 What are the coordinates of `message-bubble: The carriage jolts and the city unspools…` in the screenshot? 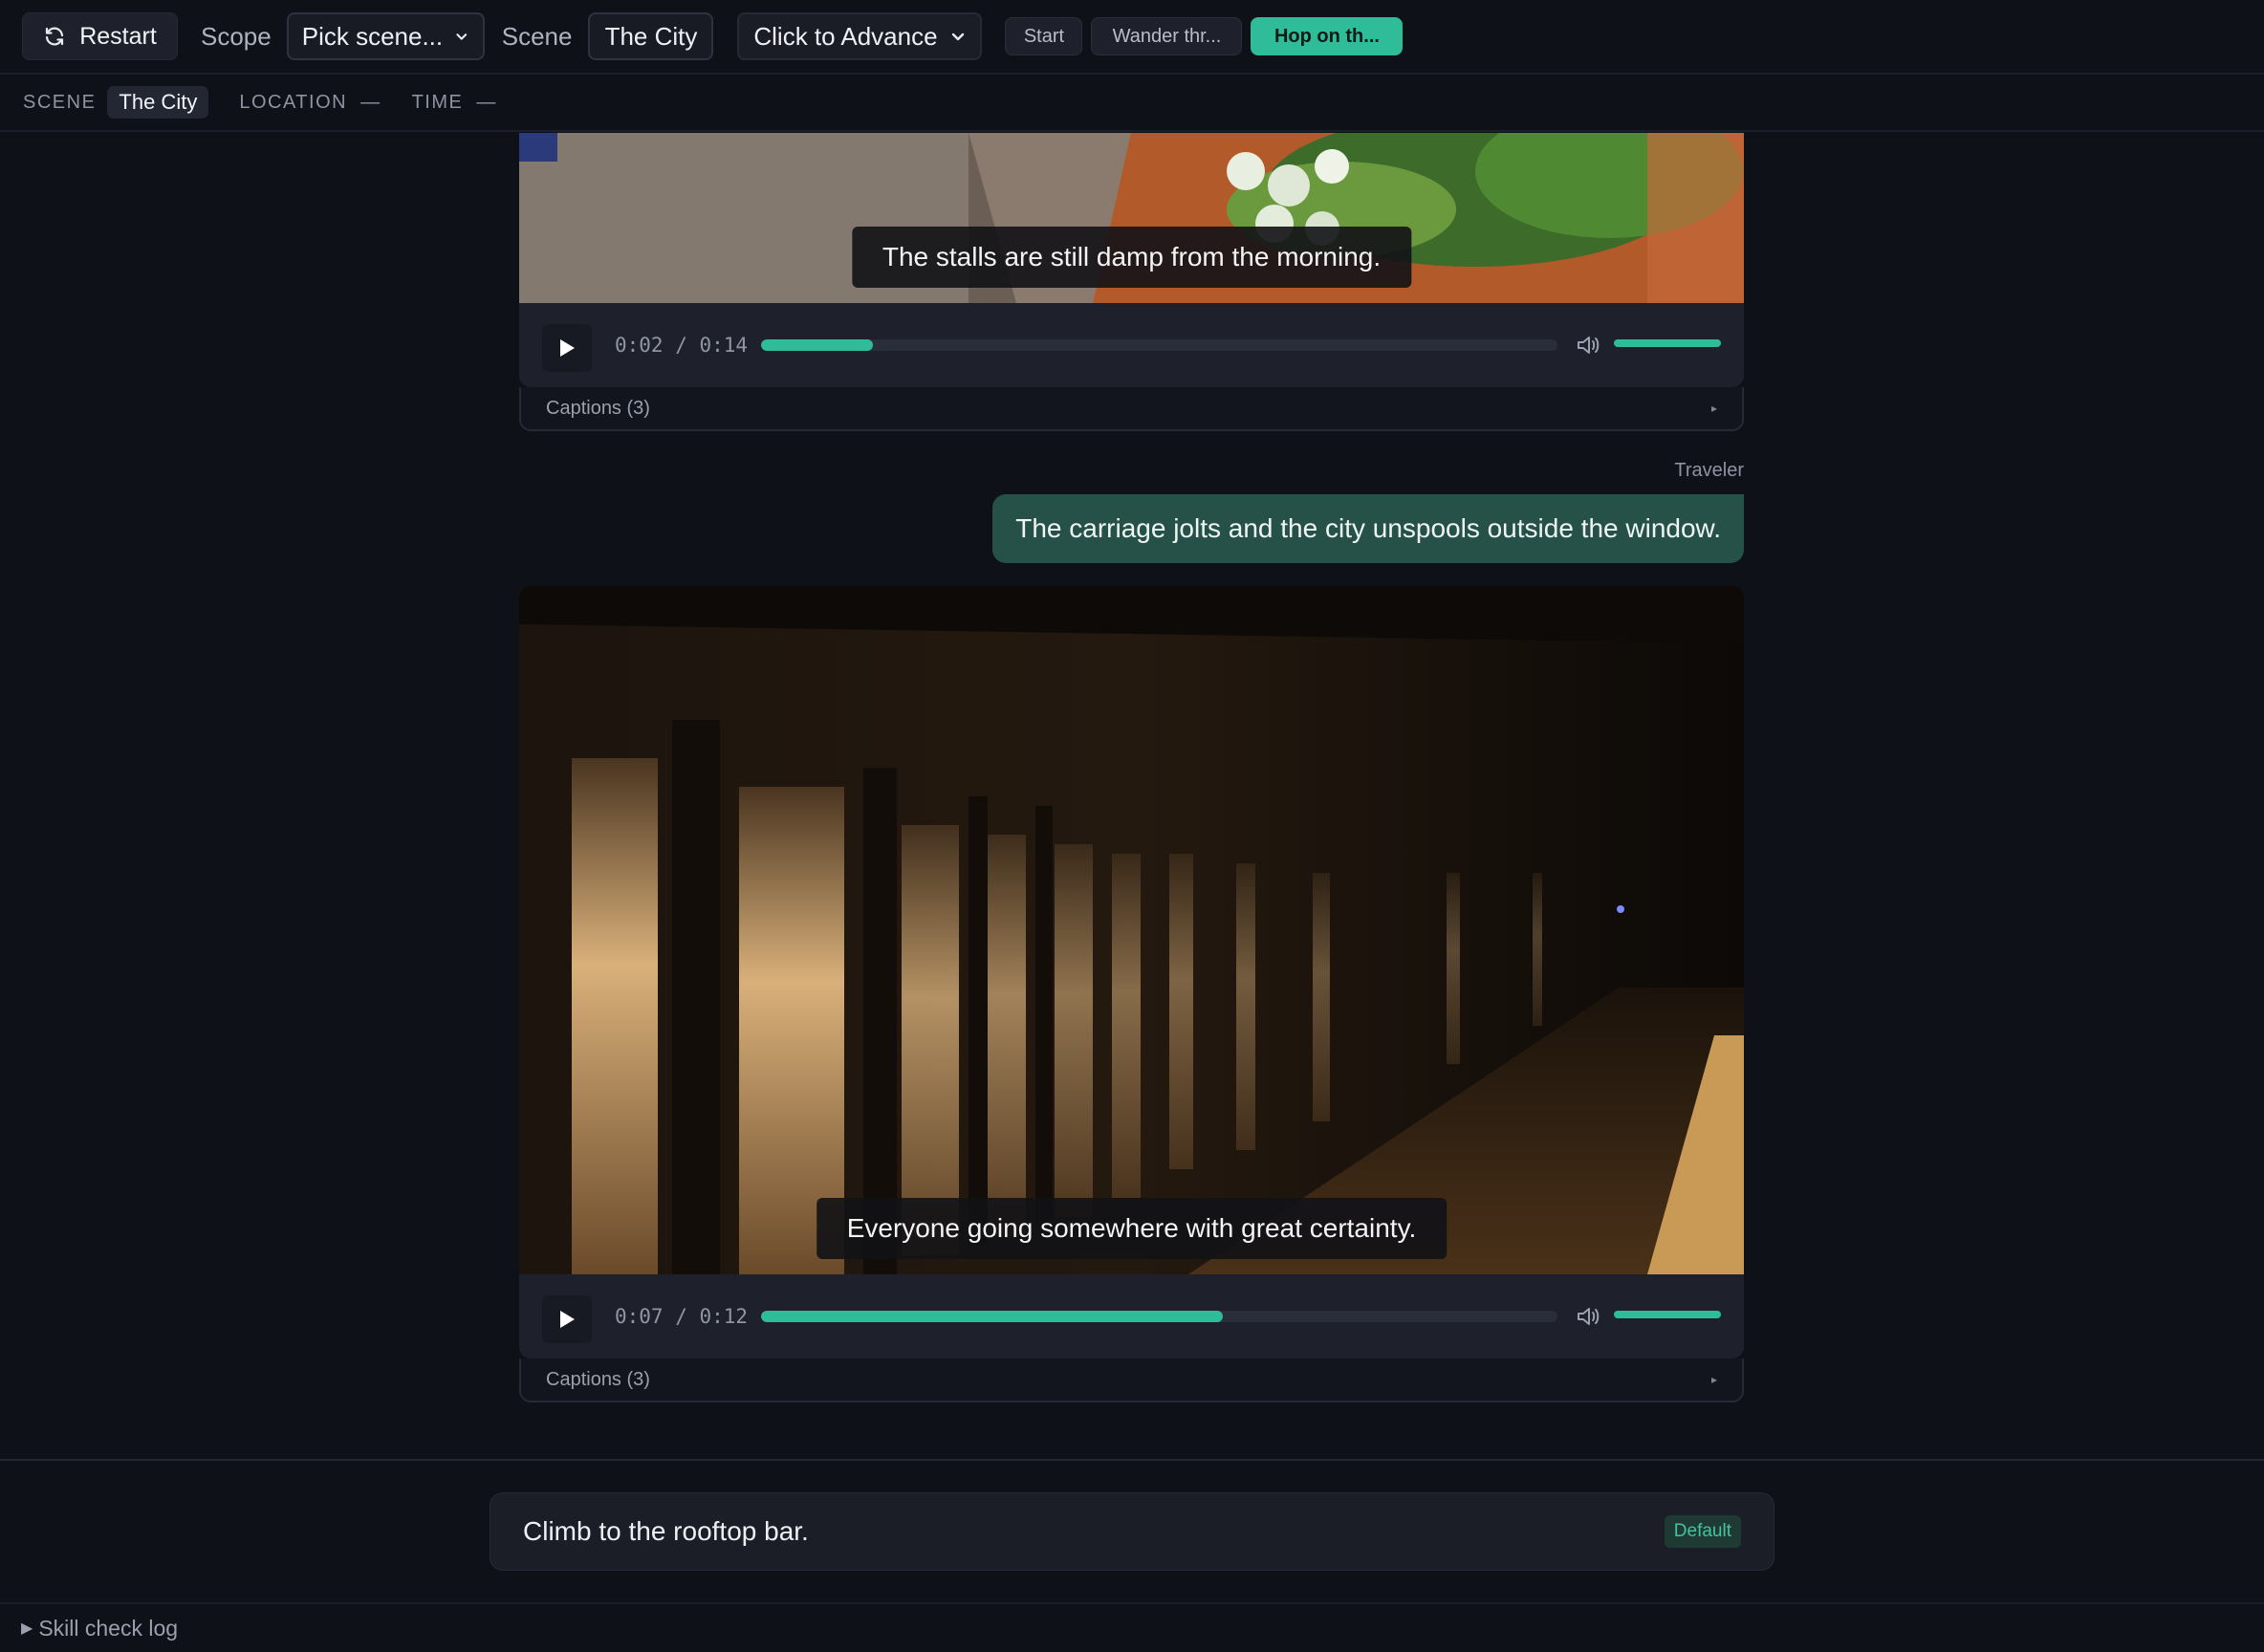 It's located at (1368, 528).